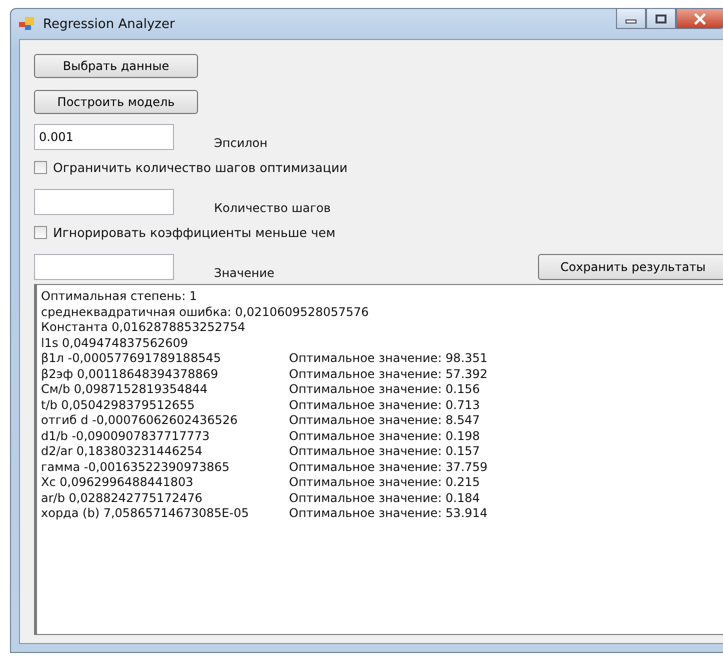  I want to click on close-button, so click(699, 18).